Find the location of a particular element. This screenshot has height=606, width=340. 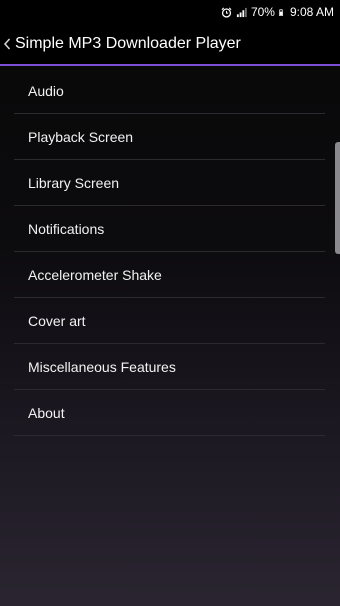

alarm-icon is located at coordinates (226, 12).